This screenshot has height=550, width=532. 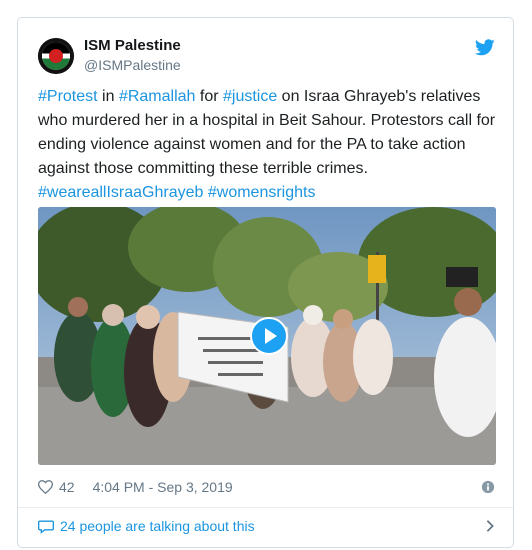 What do you see at coordinates (490, 526) in the screenshot?
I see `chevron-right-icon` at bounding box center [490, 526].